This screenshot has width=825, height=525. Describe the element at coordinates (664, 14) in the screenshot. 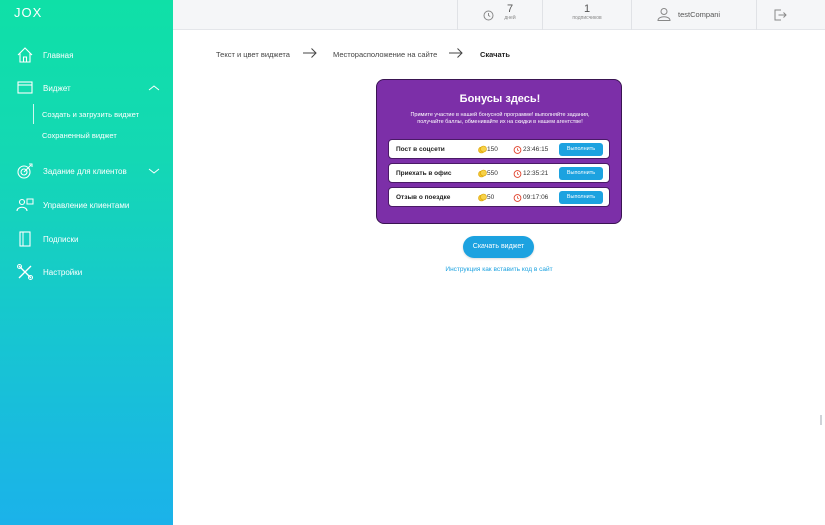

I see `user-avatar-icon` at that location.